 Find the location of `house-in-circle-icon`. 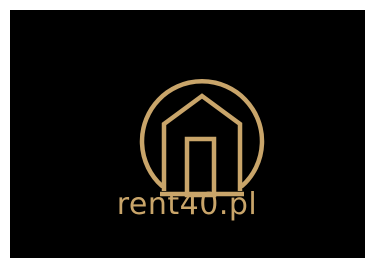

house-in-circle-icon is located at coordinates (202, 138).